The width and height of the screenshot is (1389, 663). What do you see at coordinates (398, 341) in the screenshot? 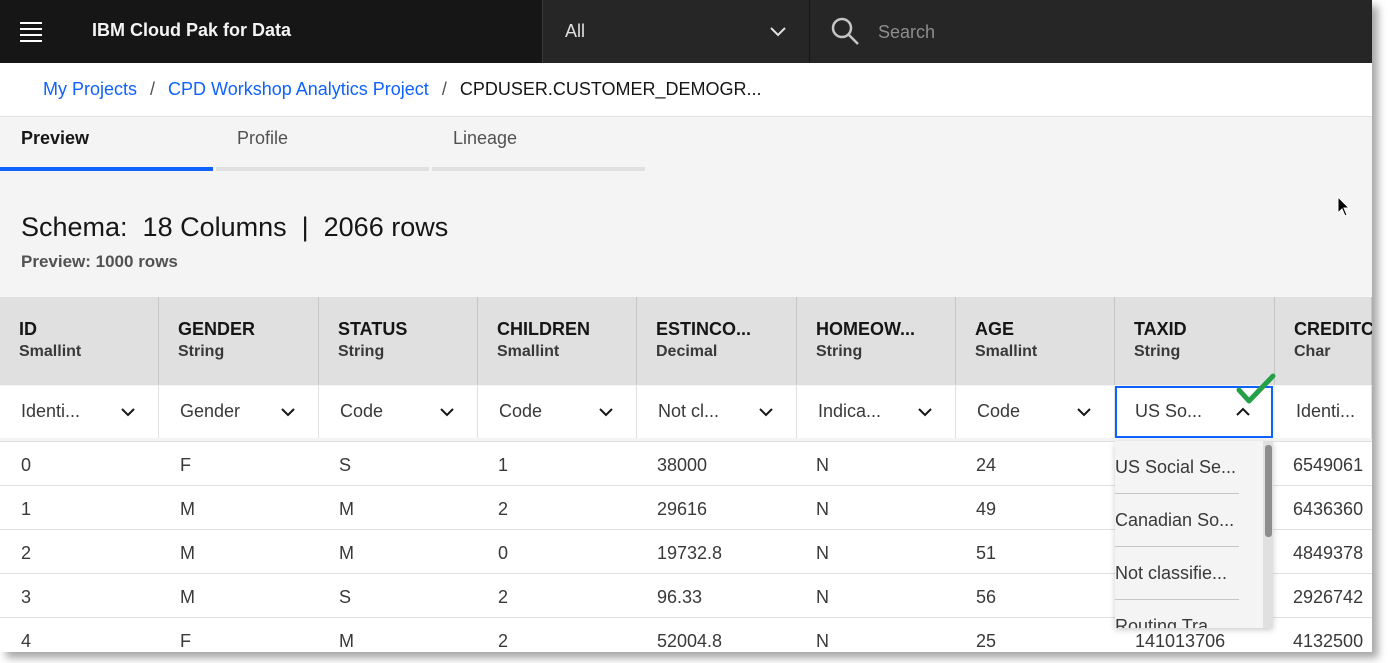
I see `column-header-status: STATUS String` at bounding box center [398, 341].